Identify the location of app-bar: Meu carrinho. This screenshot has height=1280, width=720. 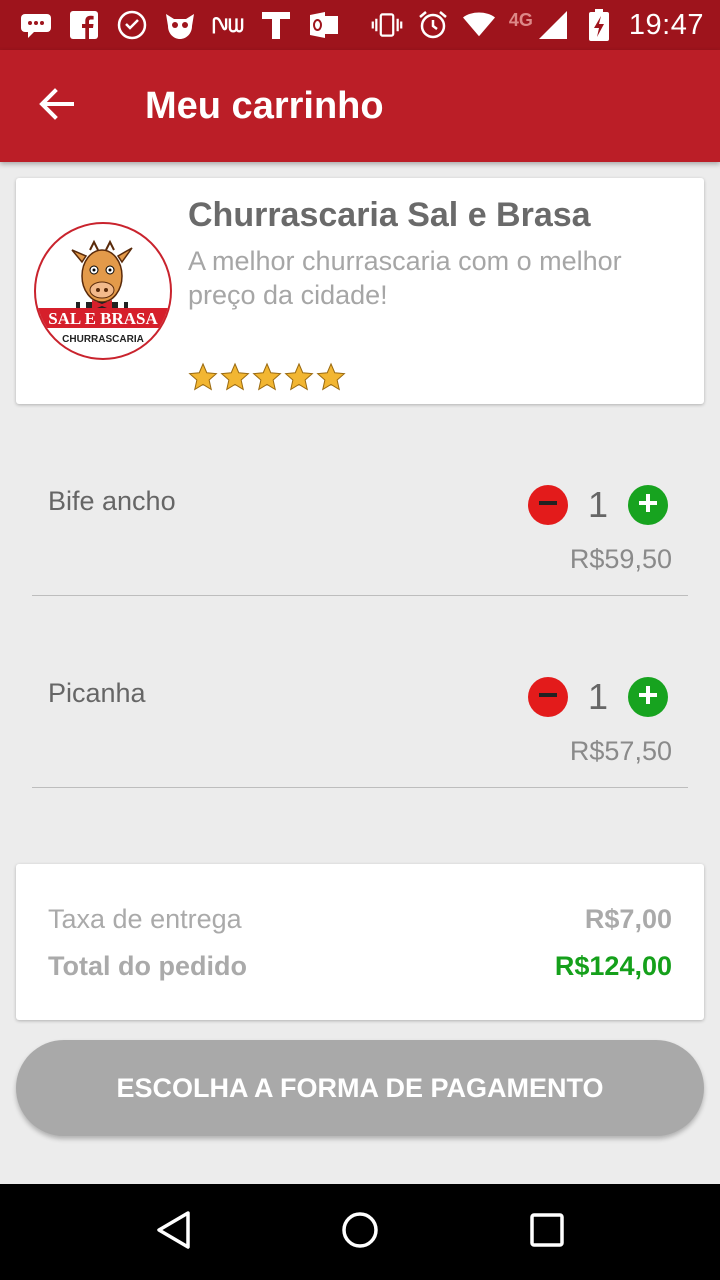
(360, 106).